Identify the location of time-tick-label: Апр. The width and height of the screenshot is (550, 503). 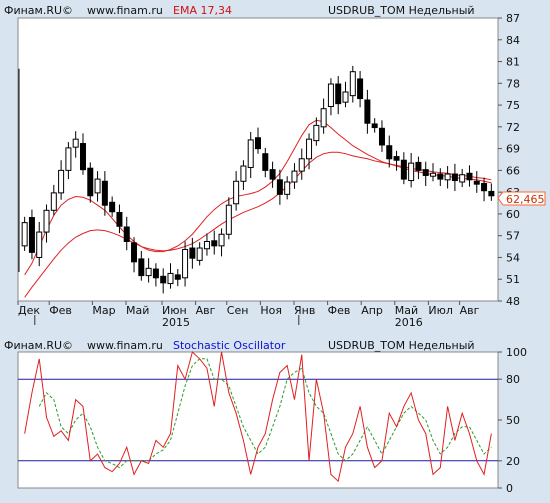
(372, 310).